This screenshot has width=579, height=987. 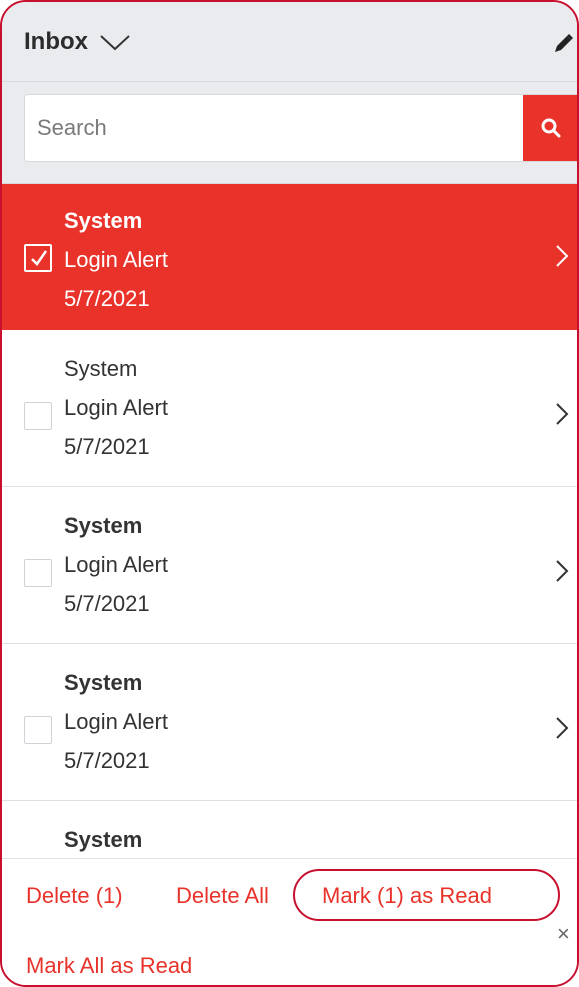 I want to click on search-bar, so click(x=289, y=133).